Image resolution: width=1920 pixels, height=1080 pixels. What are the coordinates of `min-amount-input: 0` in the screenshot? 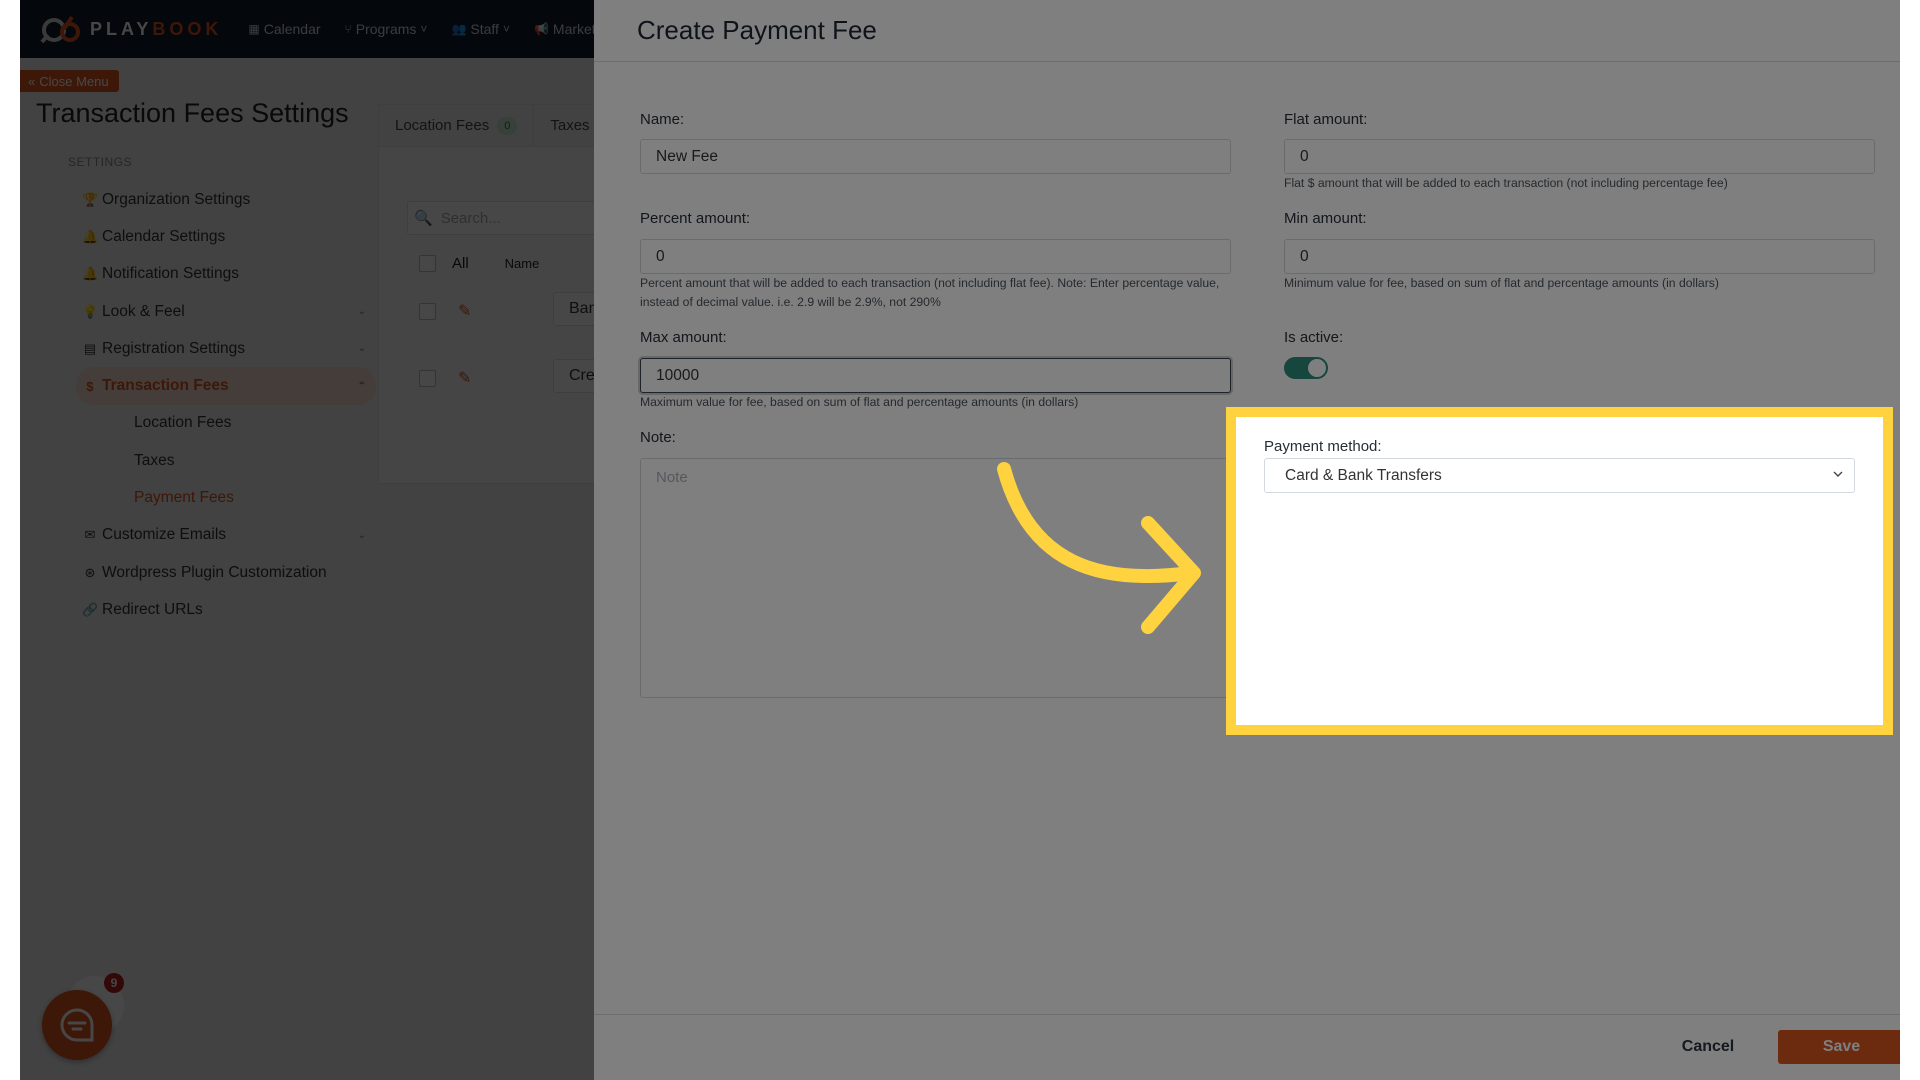 It's located at (1579, 256).